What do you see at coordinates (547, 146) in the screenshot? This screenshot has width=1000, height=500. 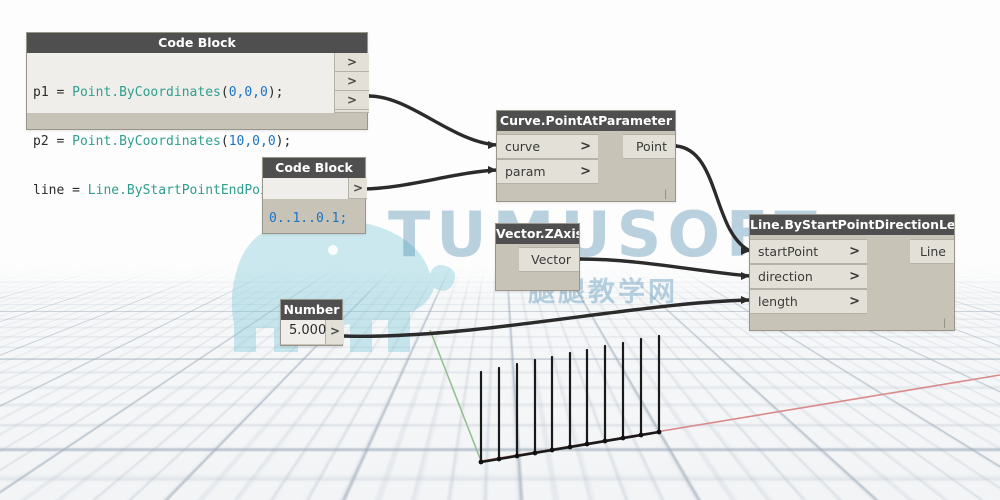 I see `input-port-curve: curve >` at bounding box center [547, 146].